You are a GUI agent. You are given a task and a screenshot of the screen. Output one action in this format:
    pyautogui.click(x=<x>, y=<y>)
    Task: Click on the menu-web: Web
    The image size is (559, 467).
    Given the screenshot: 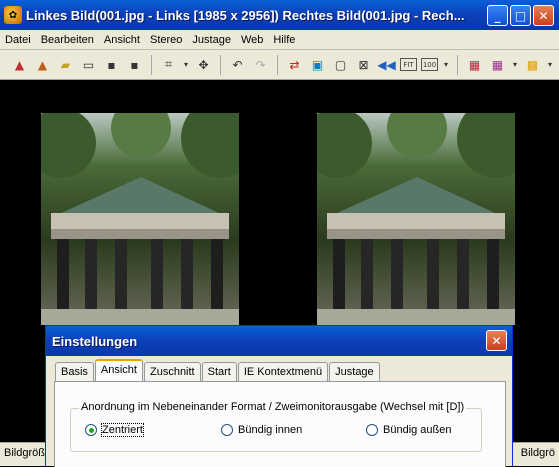 What is the action you would take?
    pyautogui.click(x=252, y=40)
    